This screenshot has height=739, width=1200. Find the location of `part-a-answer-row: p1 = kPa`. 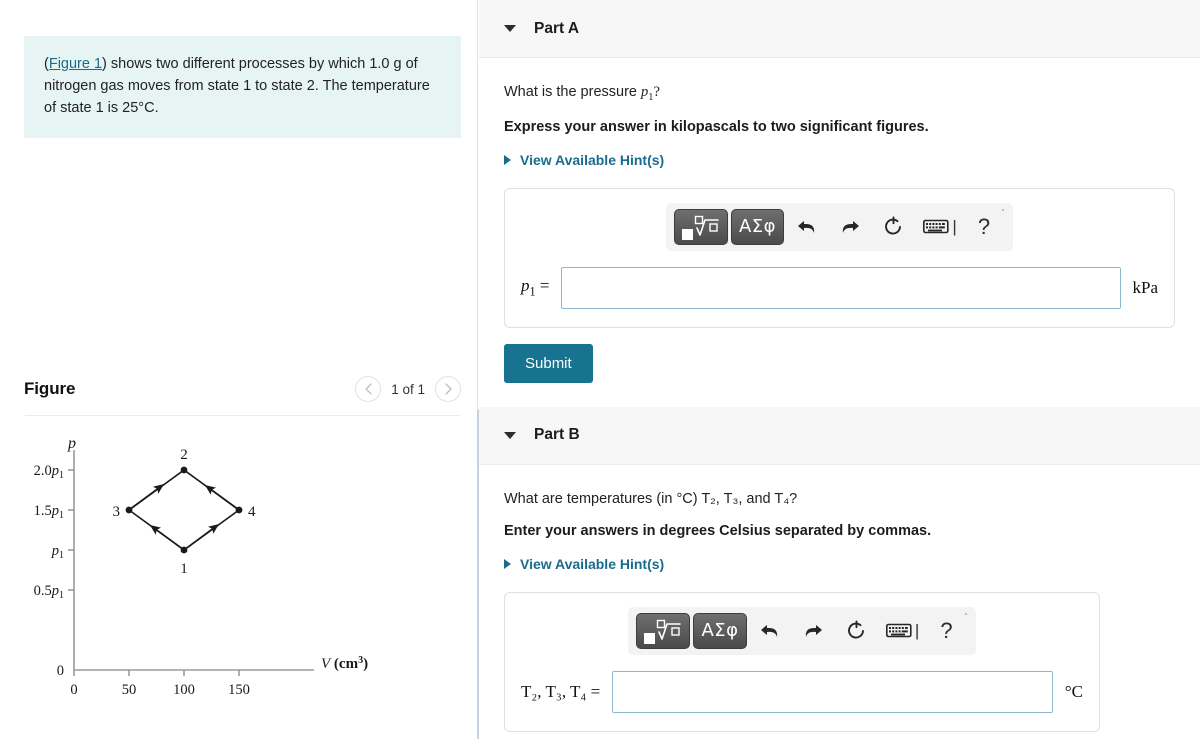

part-a-answer-row: p1 = kPa is located at coordinates (840, 287).